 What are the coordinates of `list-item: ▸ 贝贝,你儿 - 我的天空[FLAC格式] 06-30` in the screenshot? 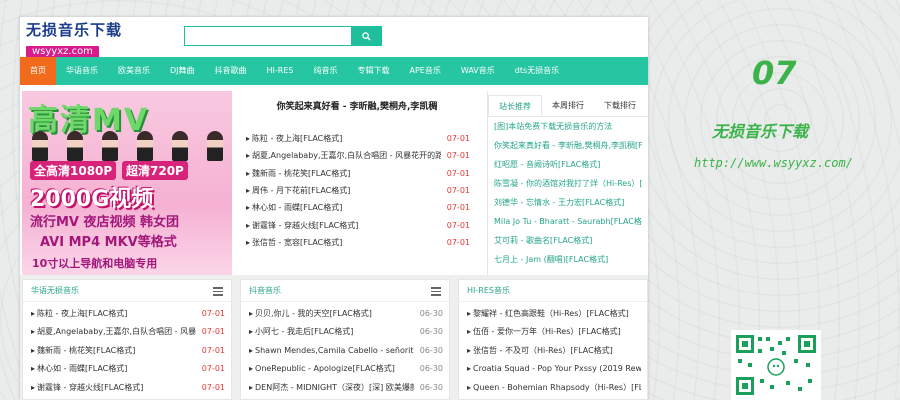 It's located at (345, 313).